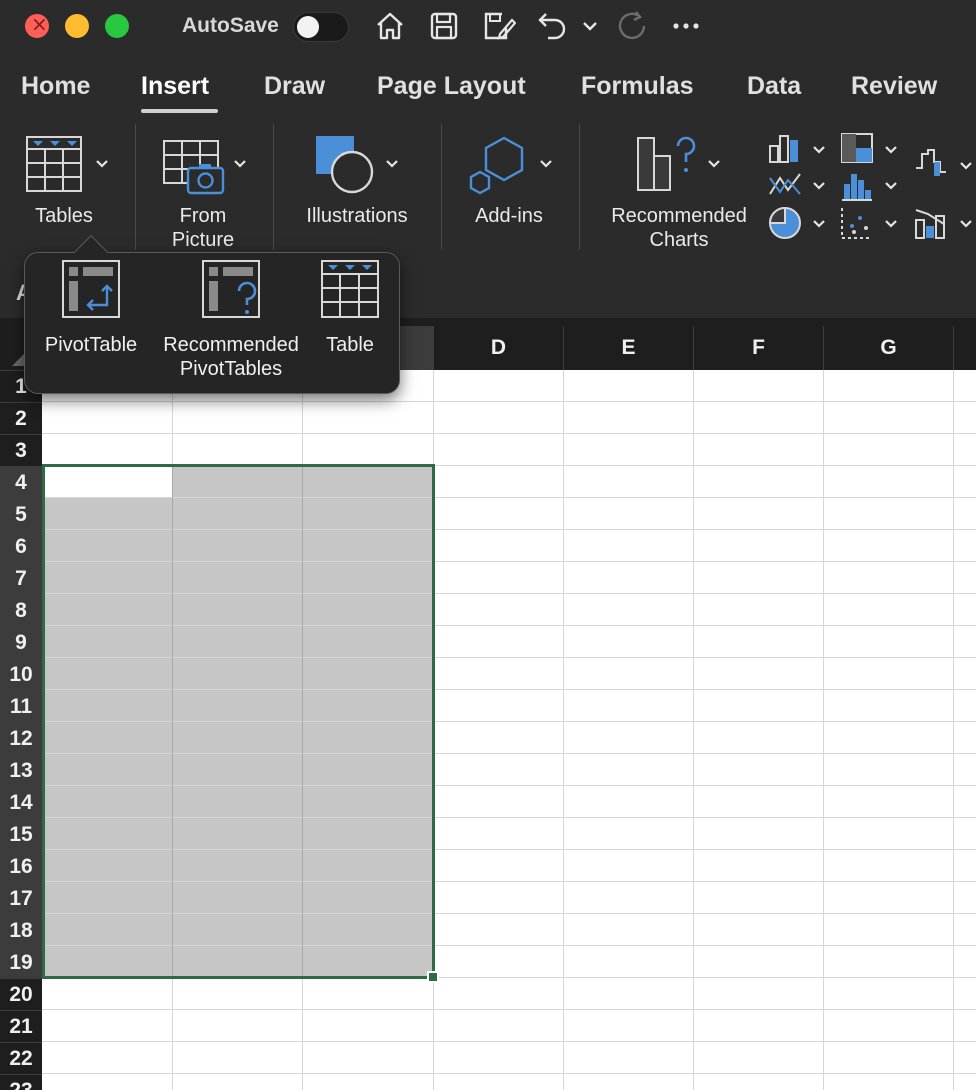 The width and height of the screenshot is (976, 1090). Describe the element at coordinates (931, 164) in the screenshot. I see `waterfall-chart-icon` at that location.